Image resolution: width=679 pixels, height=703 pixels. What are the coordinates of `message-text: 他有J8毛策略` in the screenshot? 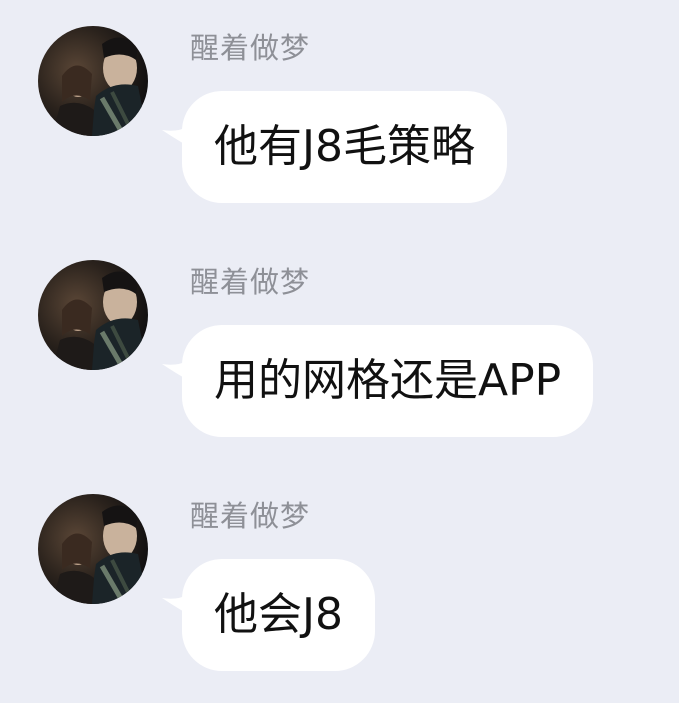 It's located at (344, 146).